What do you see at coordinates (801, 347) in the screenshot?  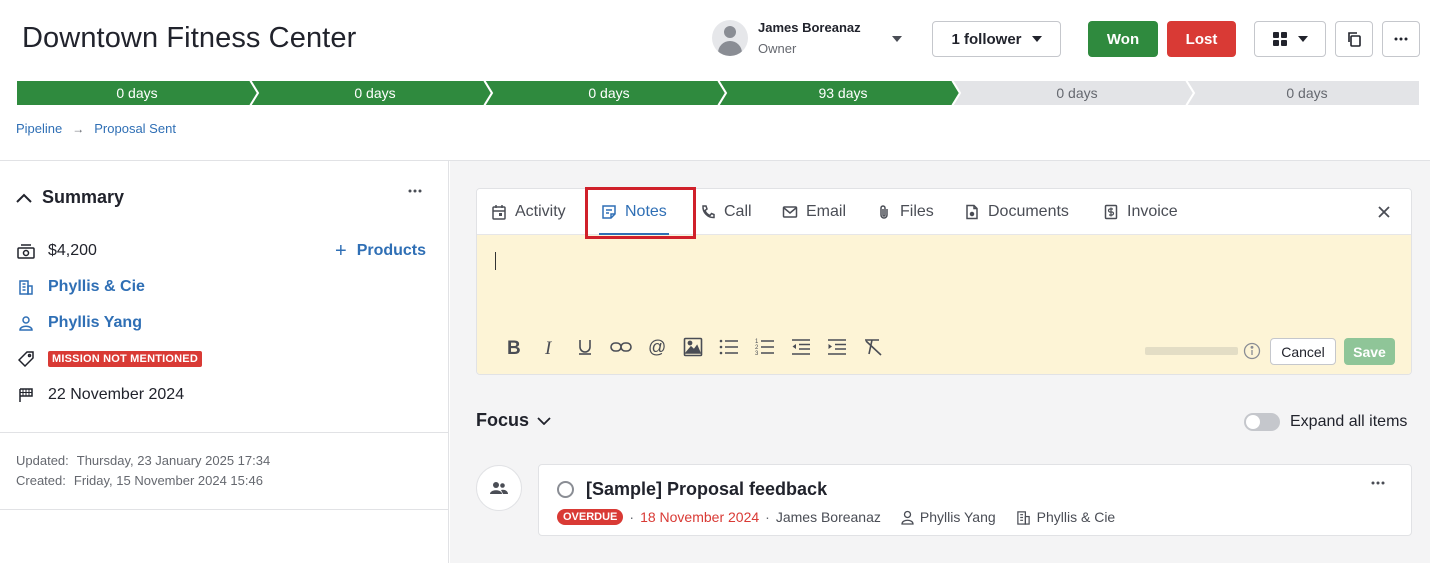 I see `outdent-button` at bounding box center [801, 347].